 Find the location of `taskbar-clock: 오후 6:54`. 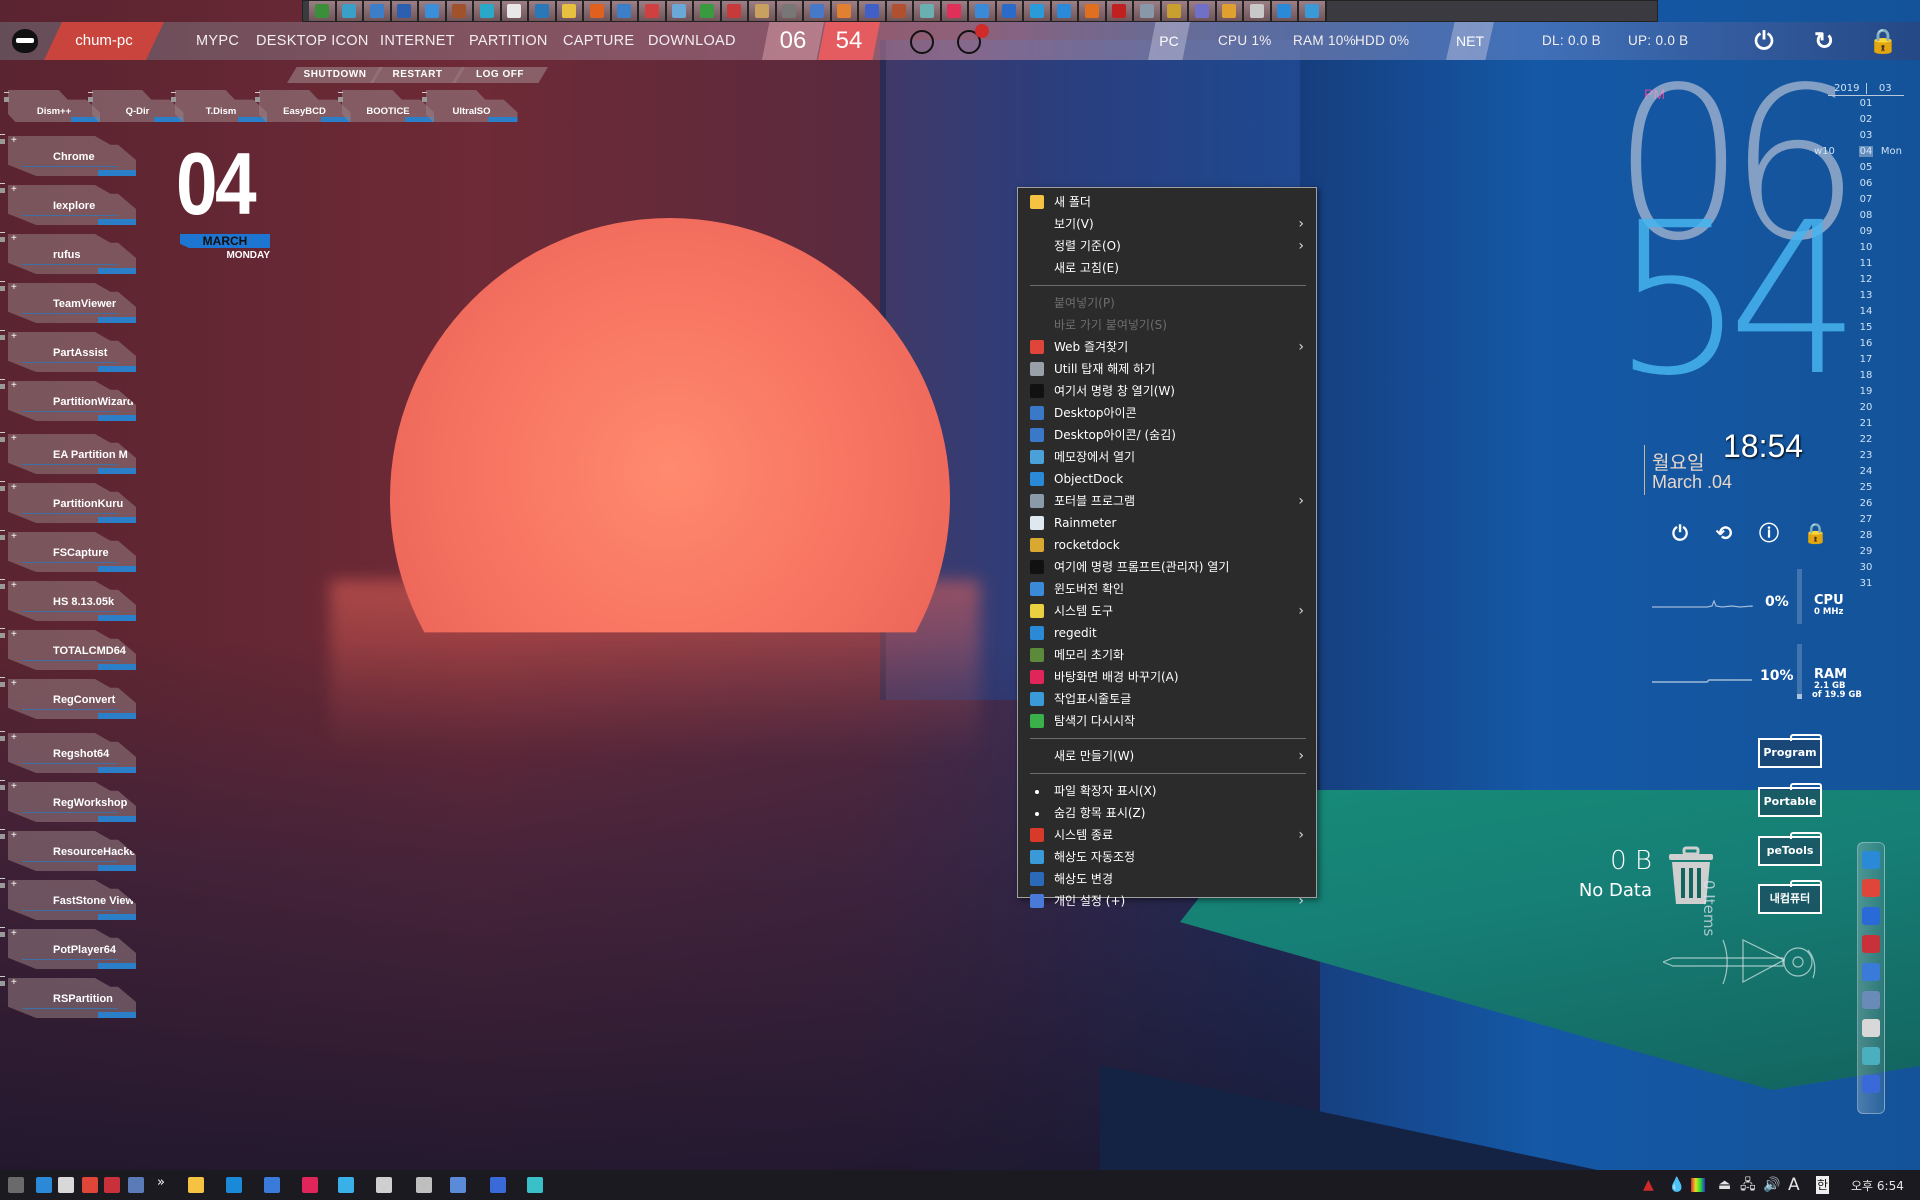

taskbar-clock: 오후 6:54 is located at coordinates (1877, 1185).